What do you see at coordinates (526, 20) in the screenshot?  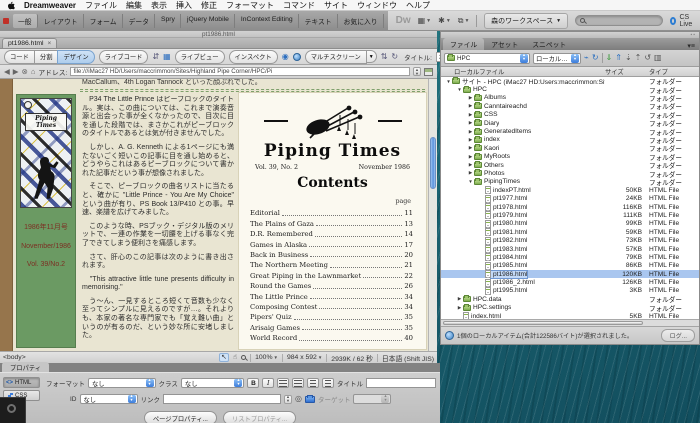 I see `workspace-switcher: 森のワークスペース ▼` at bounding box center [526, 20].